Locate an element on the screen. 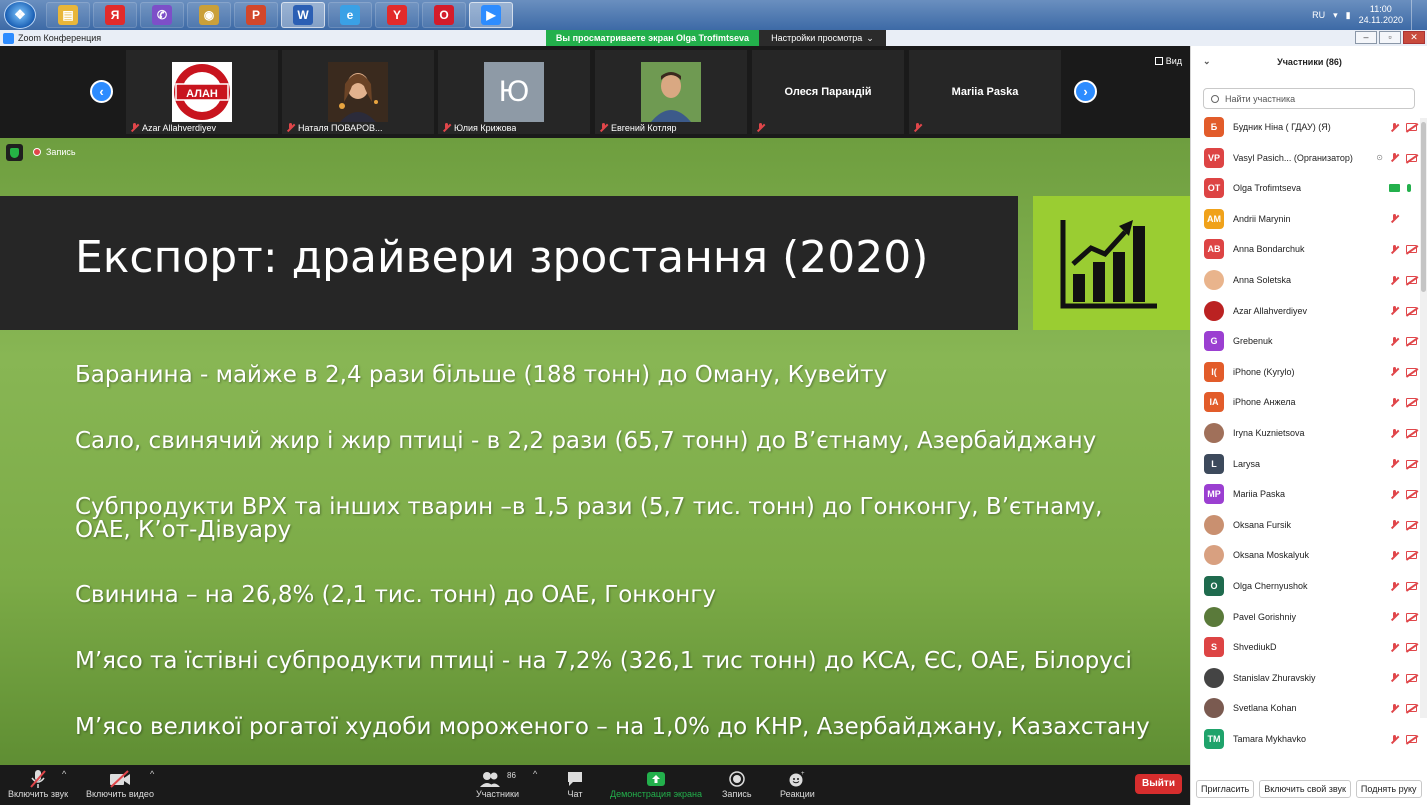  chevron-down-icon: ⌄ is located at coordinates (870, 37).